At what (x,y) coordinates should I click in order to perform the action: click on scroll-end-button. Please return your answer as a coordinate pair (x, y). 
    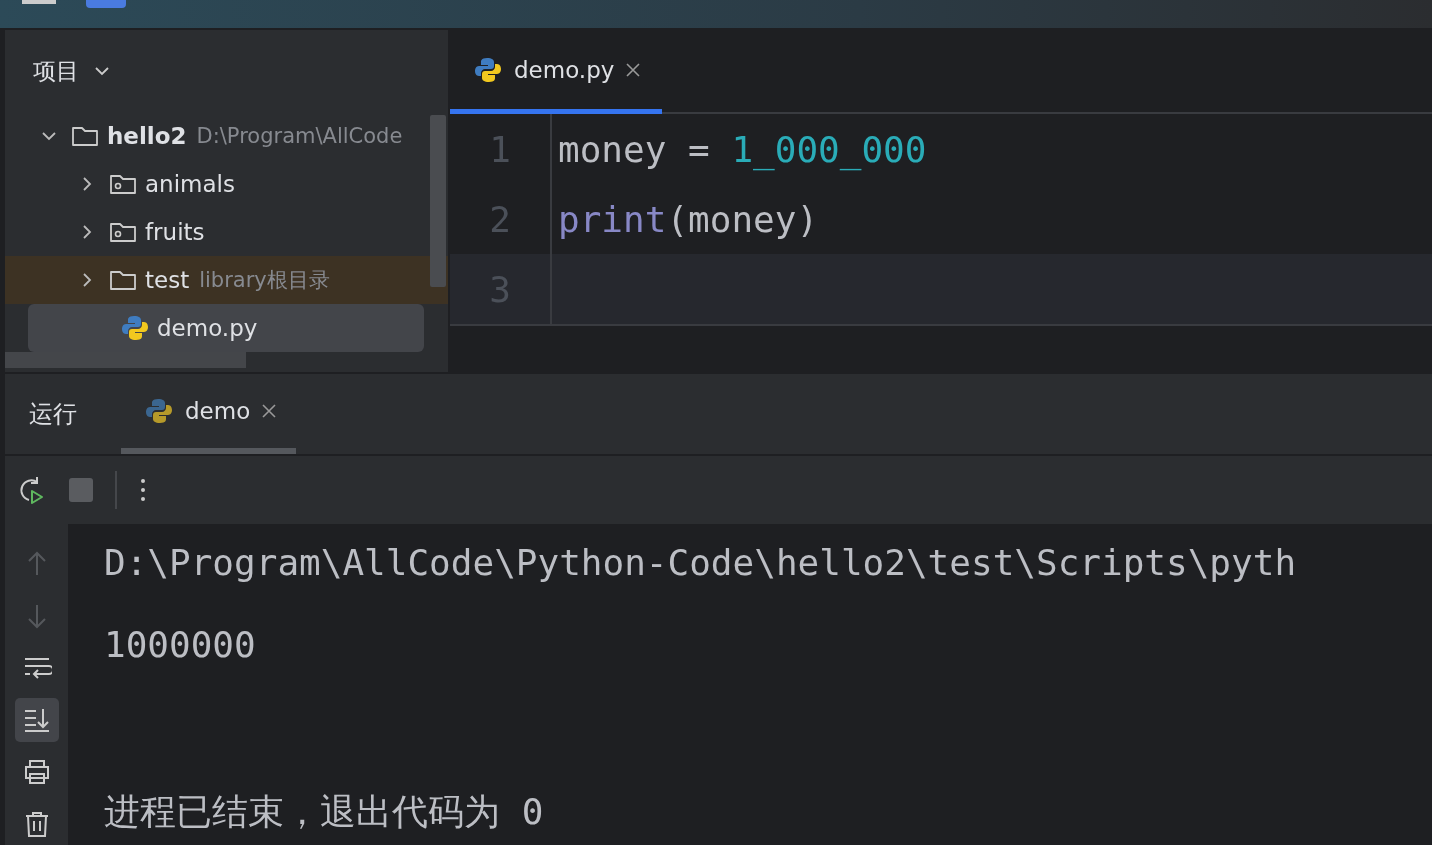
    Looking at the image, I should click on (36, 720).